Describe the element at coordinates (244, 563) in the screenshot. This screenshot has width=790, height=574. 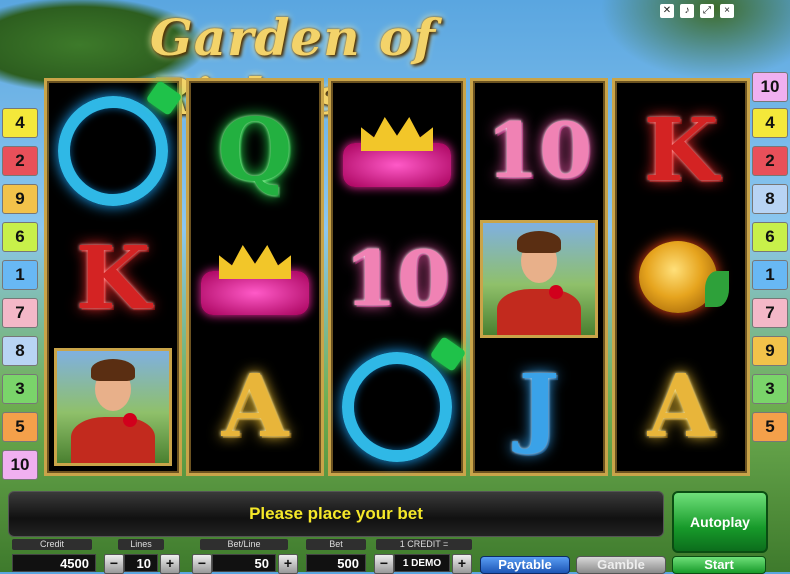
I see `betline-value: 50` at that location.